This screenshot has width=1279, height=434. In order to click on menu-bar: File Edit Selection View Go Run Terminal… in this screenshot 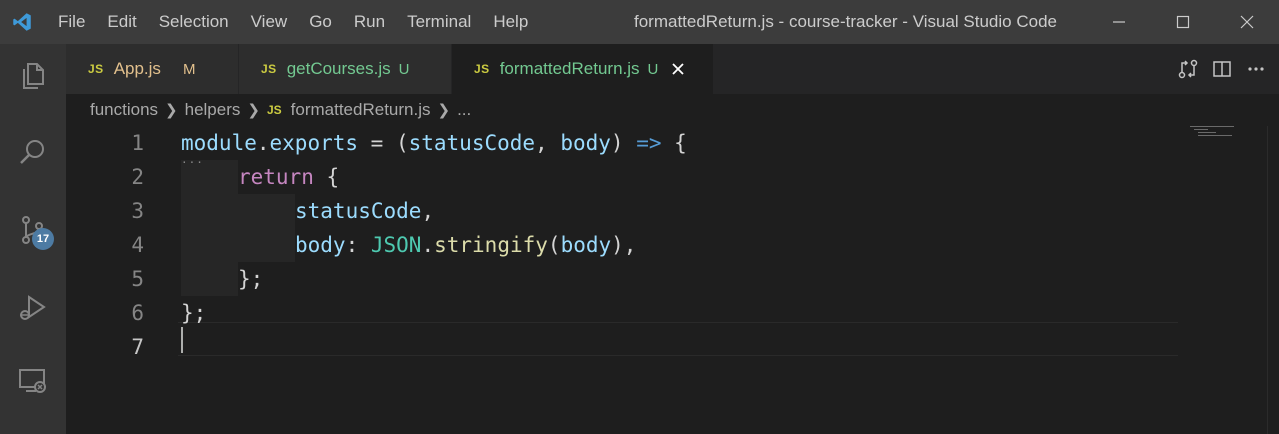, I will do `click(291, 22)`.